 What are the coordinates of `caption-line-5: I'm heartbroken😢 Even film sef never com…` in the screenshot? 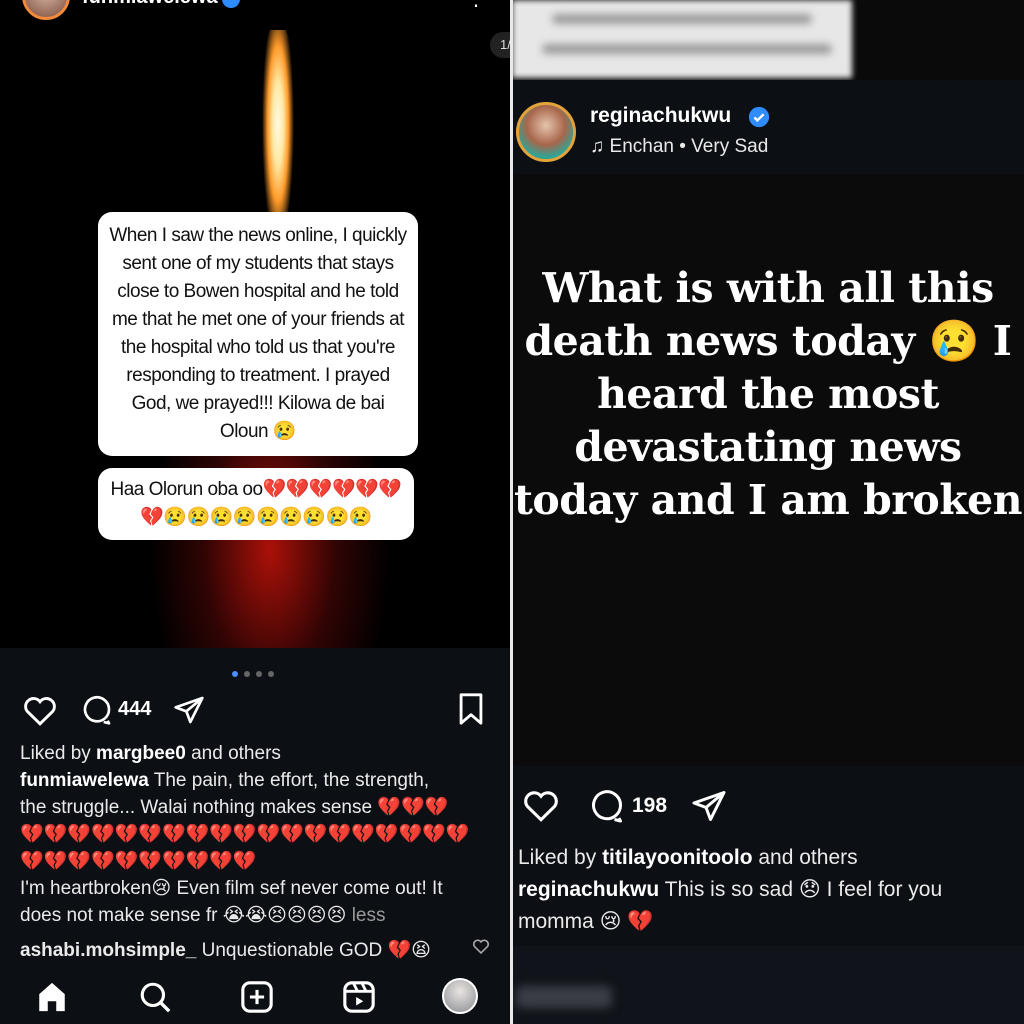 It's located at (231, 888).